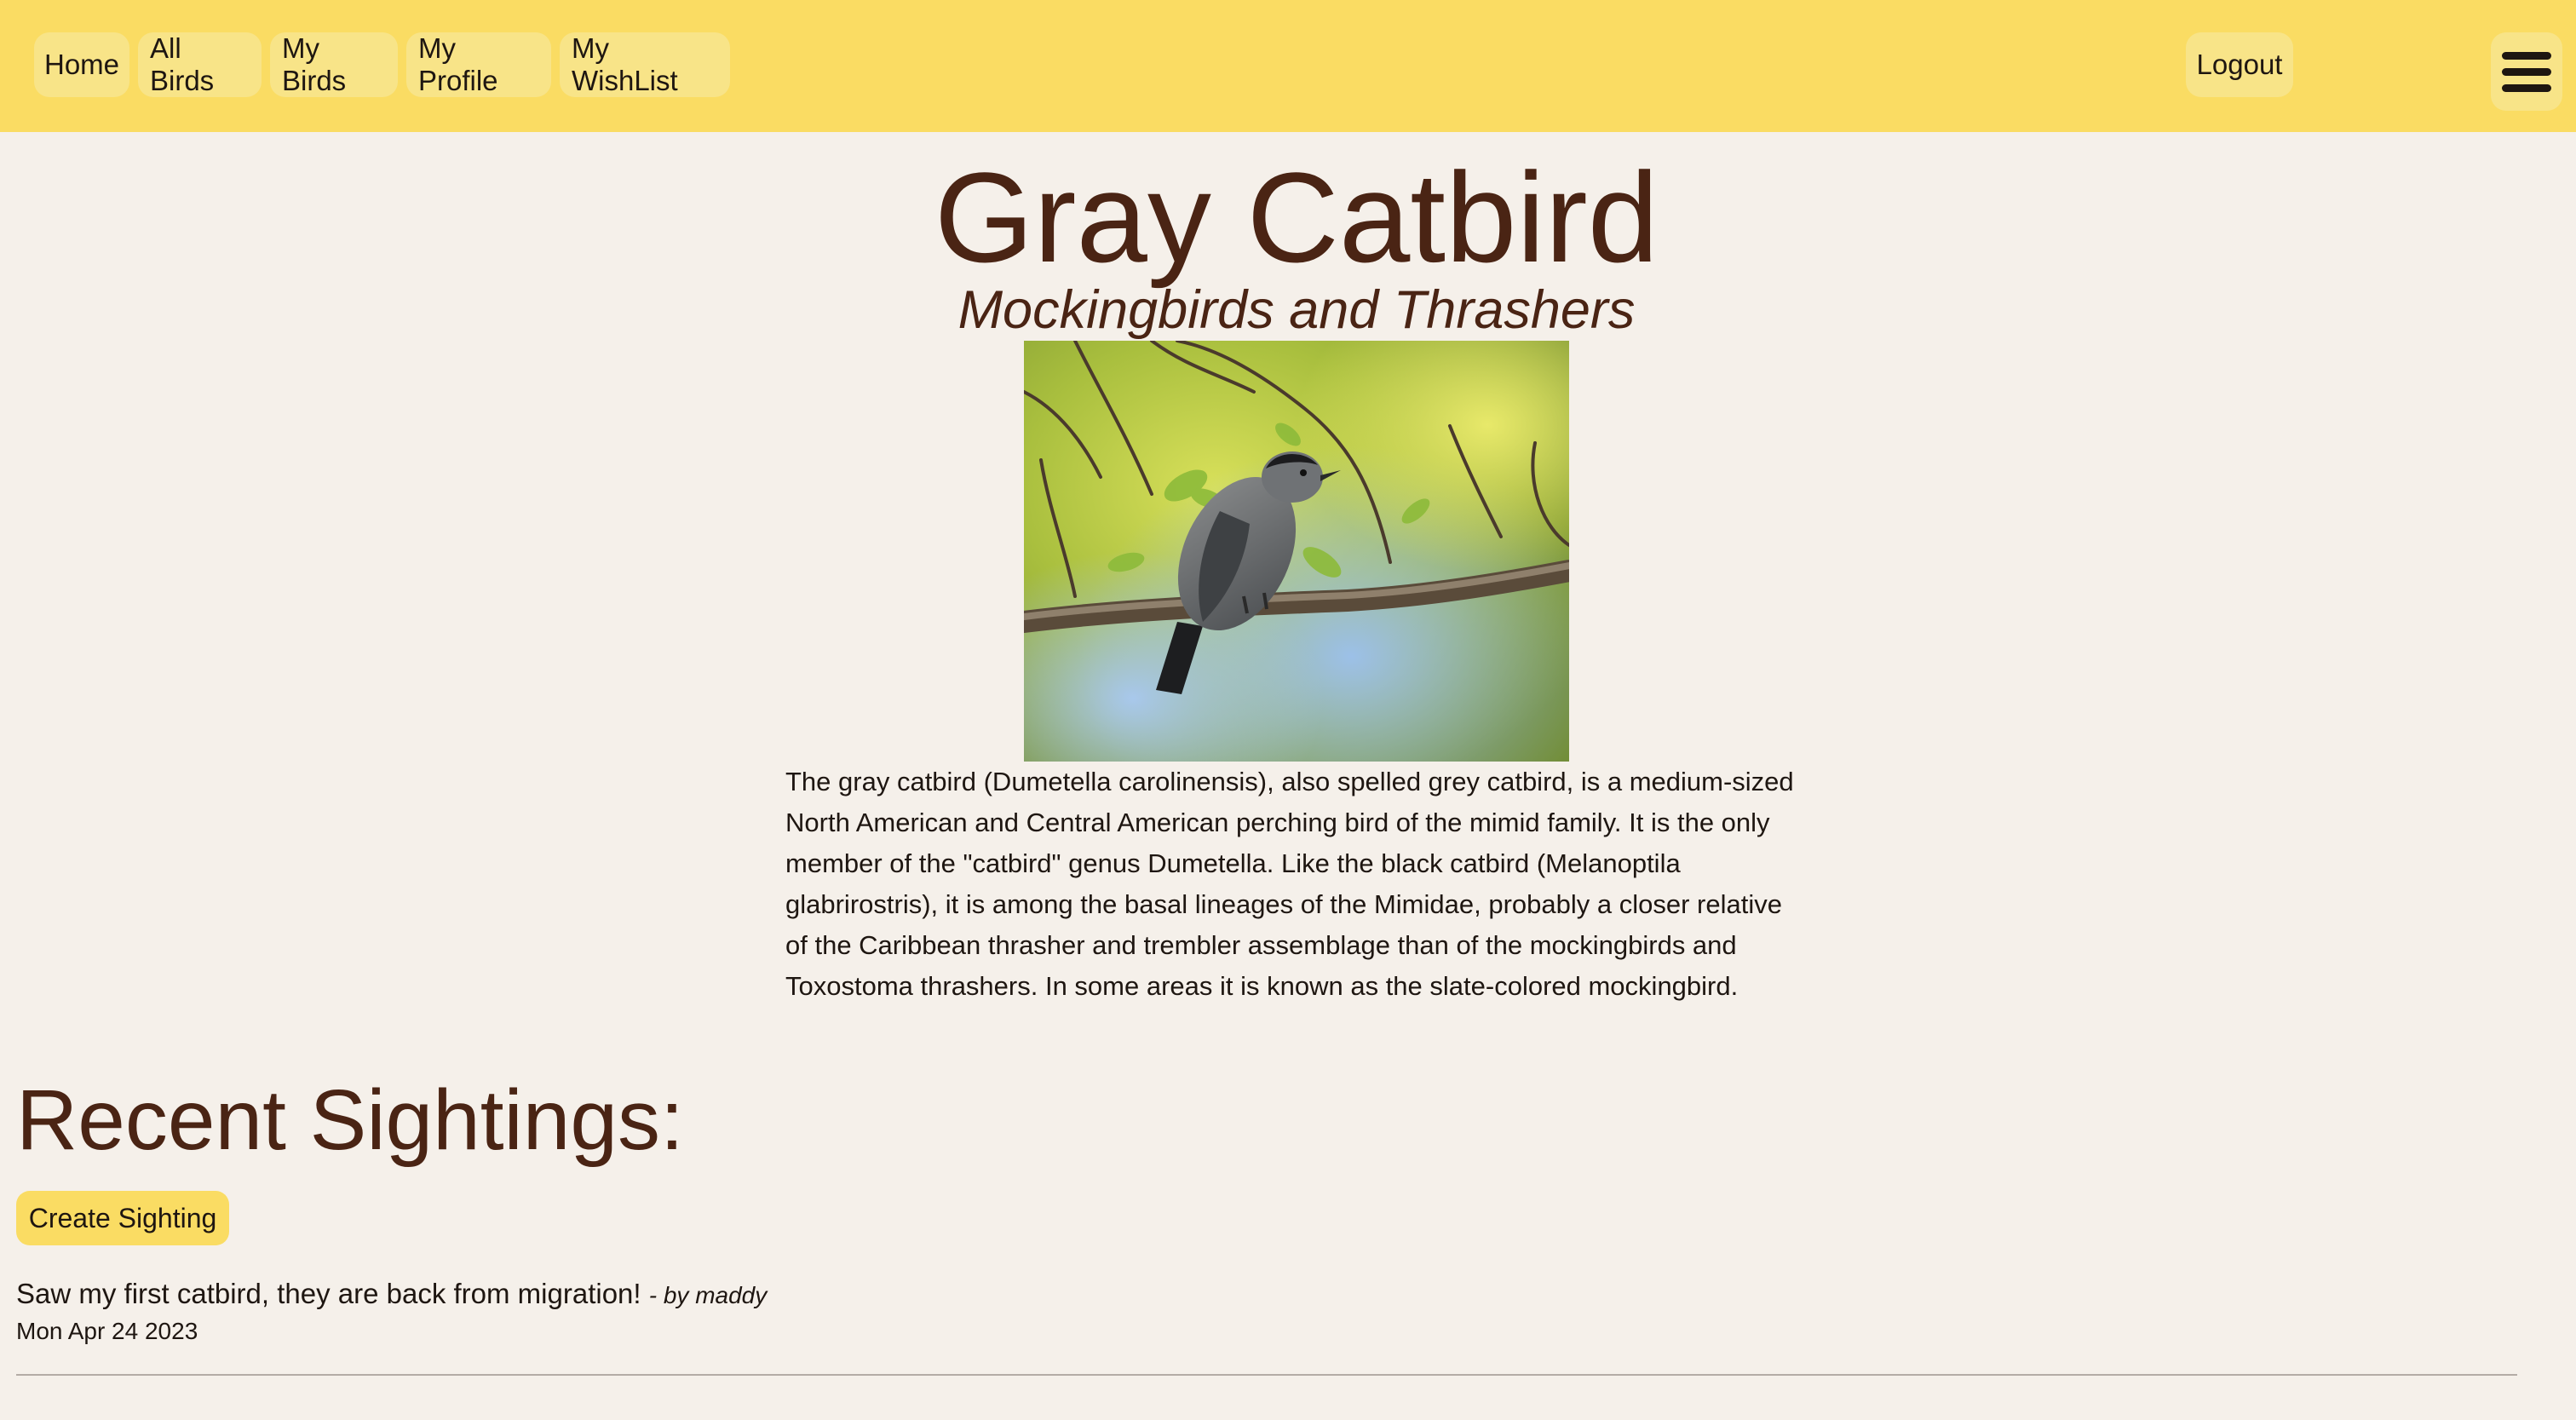 The height and width of the screenshot is (1420, 2576). I want to click on menu-bar-bottom, so click(2527, 87).